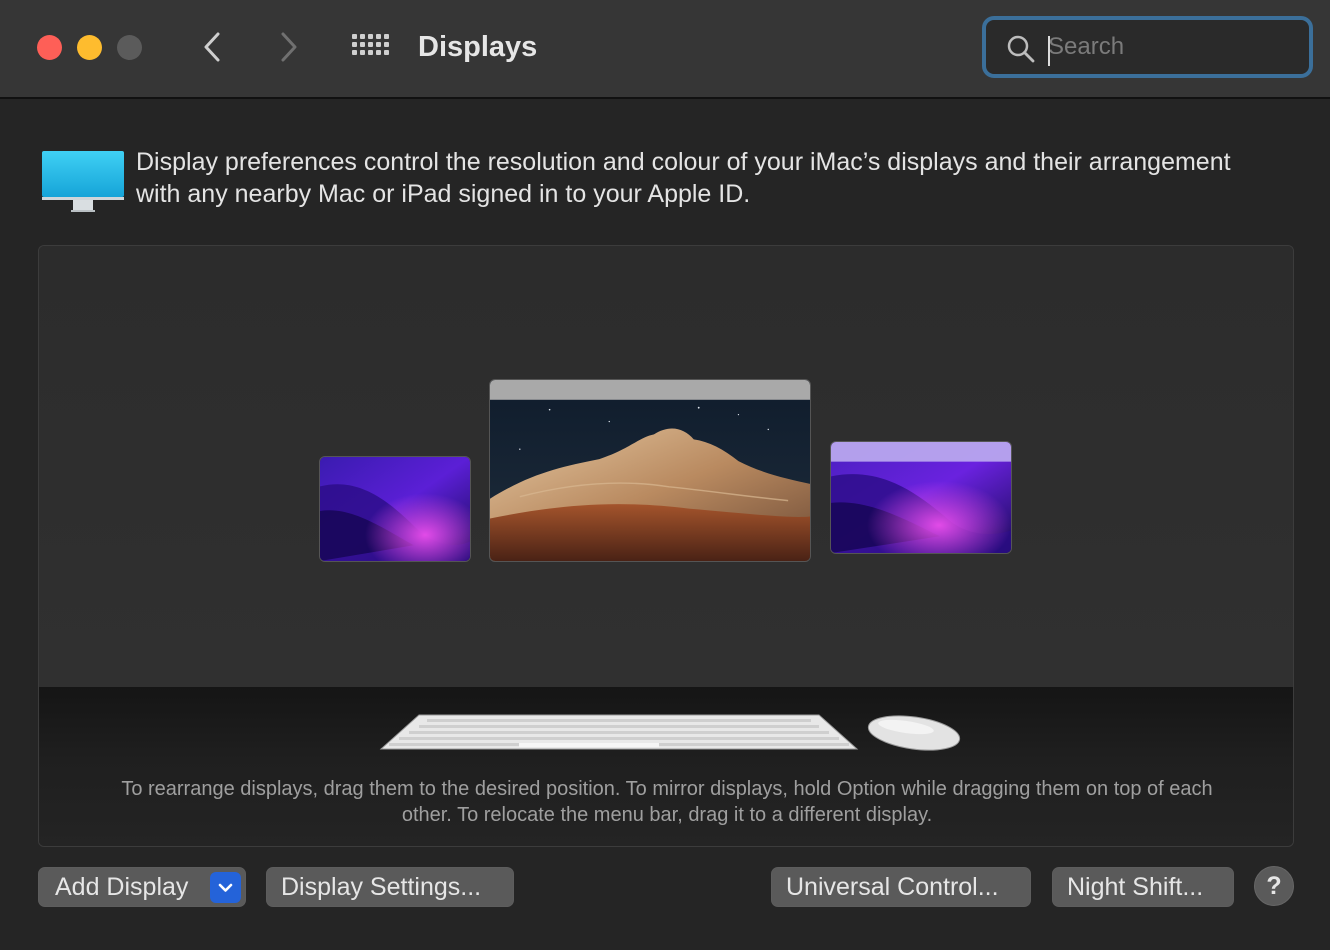 The height and width of the screenshot is (950, 1330). I want to click on window-title: Displays, so click(478, 47).